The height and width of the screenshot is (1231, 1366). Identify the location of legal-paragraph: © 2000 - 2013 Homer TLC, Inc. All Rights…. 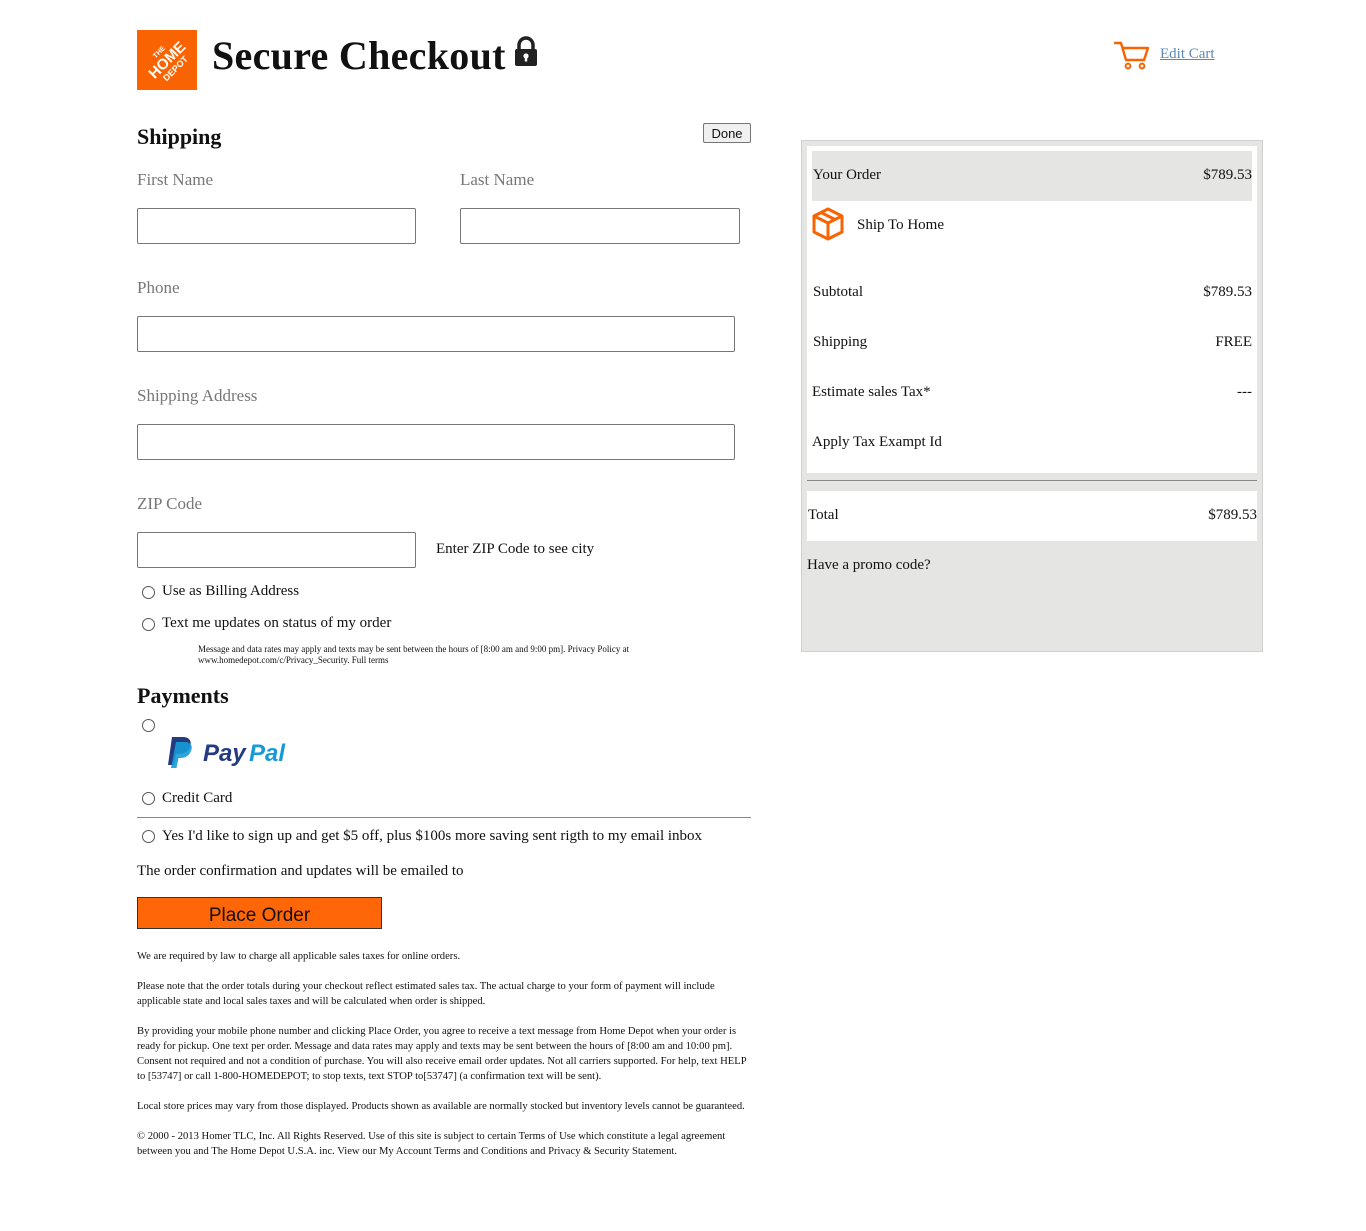
(431, 1144).